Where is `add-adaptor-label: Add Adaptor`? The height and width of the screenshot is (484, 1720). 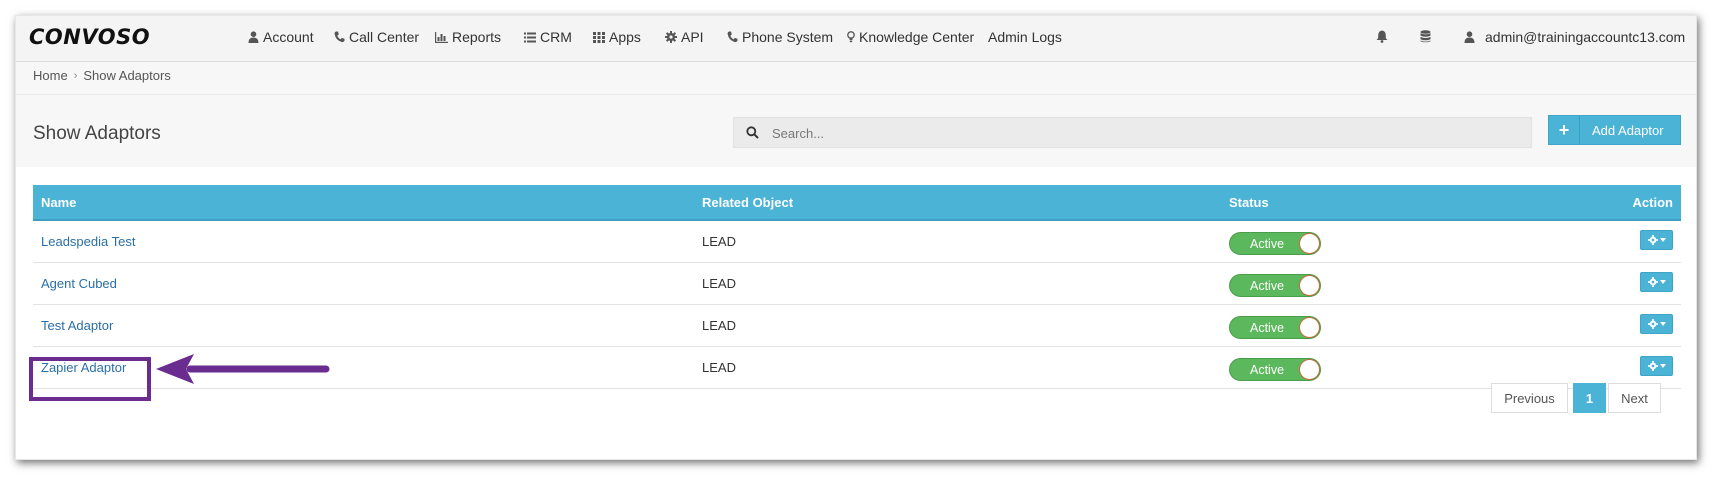
add-adaptor-label: Add Adaptor is located at coordinates (1628, 130).